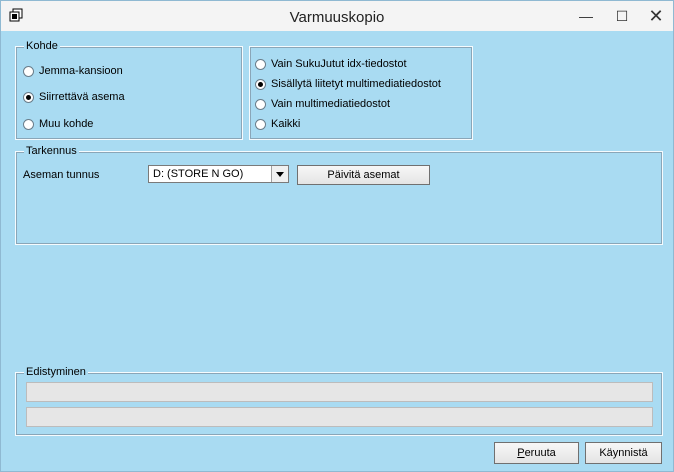 This screenshot has height=472, width=674. I want to click on radio-jemma: Jemma-kansioon, so click(73, 71).